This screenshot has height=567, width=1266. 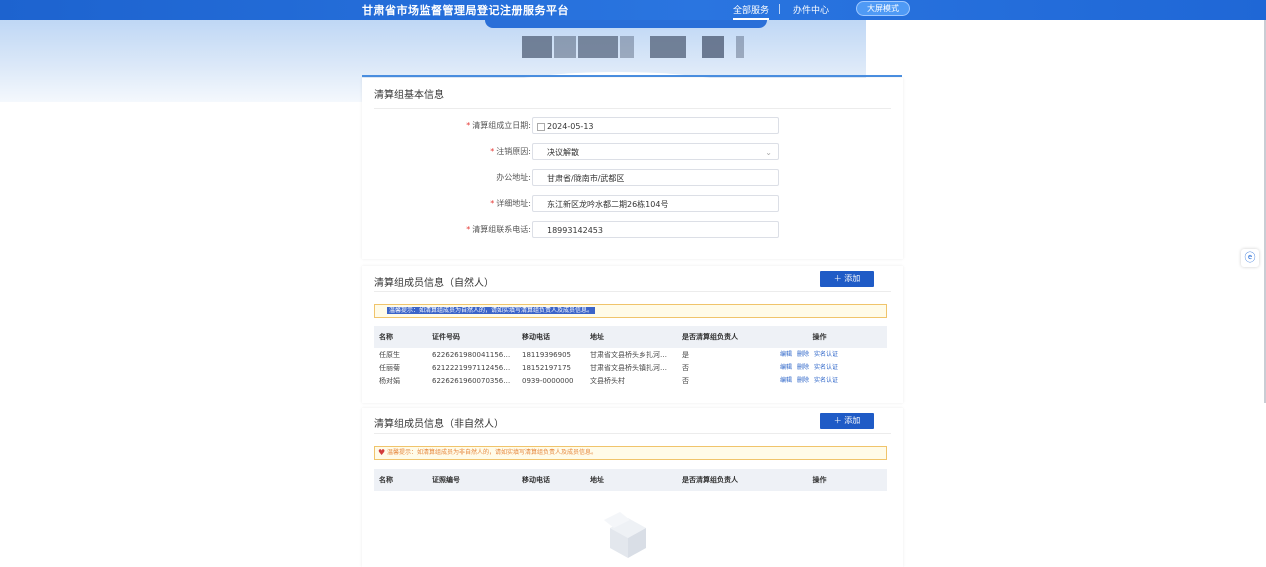 What do you see at coordinates (465, 10) in the screenshot?
I see `platform-title: 甘肃省市场监督管理局登记注册服务平台` at bounding box center [465, 10].